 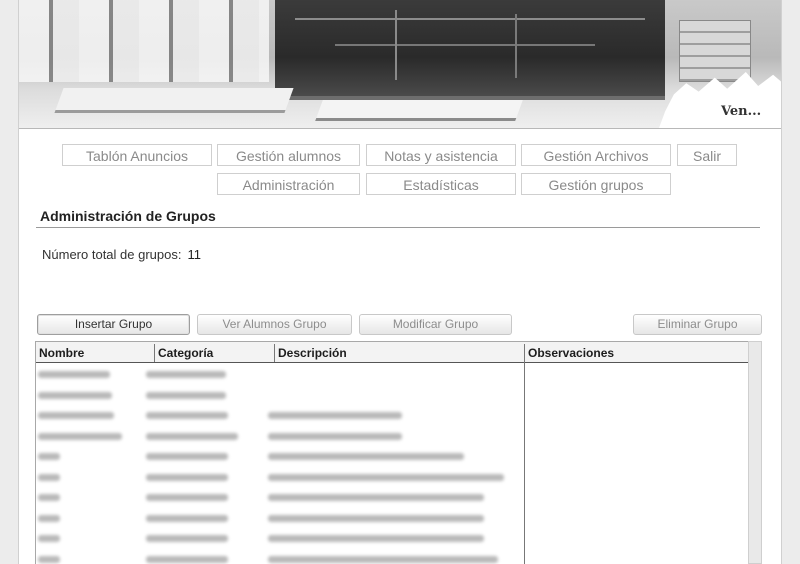 I want to click on nav-salir: Salir, so click(x=707, y=155).